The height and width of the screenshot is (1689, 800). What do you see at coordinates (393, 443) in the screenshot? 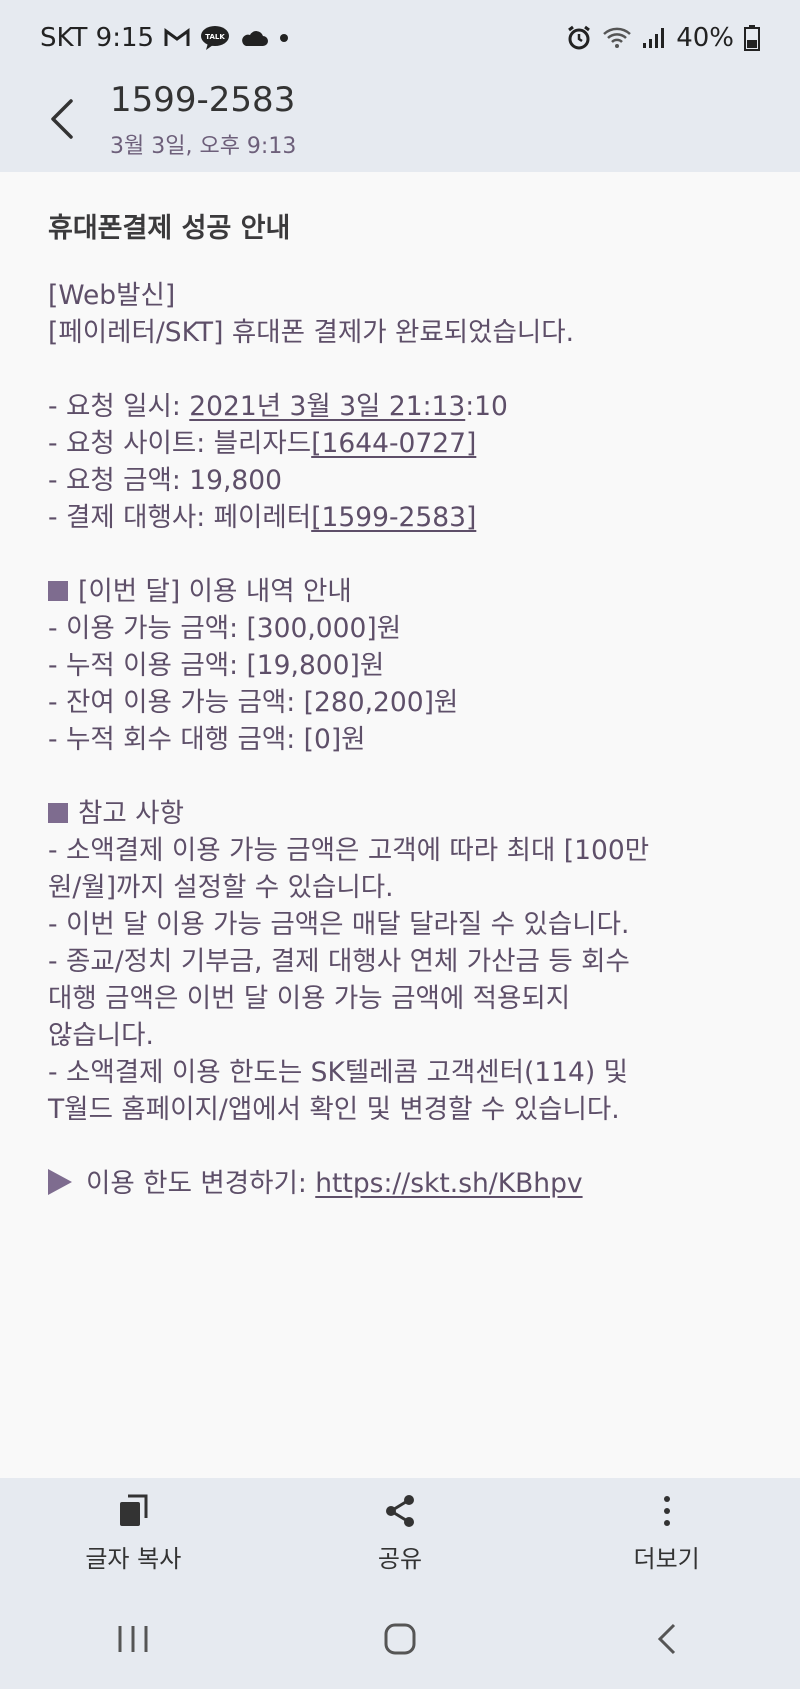
I see `phone-link: [1644-0727]` at bounding box center [393, 443].